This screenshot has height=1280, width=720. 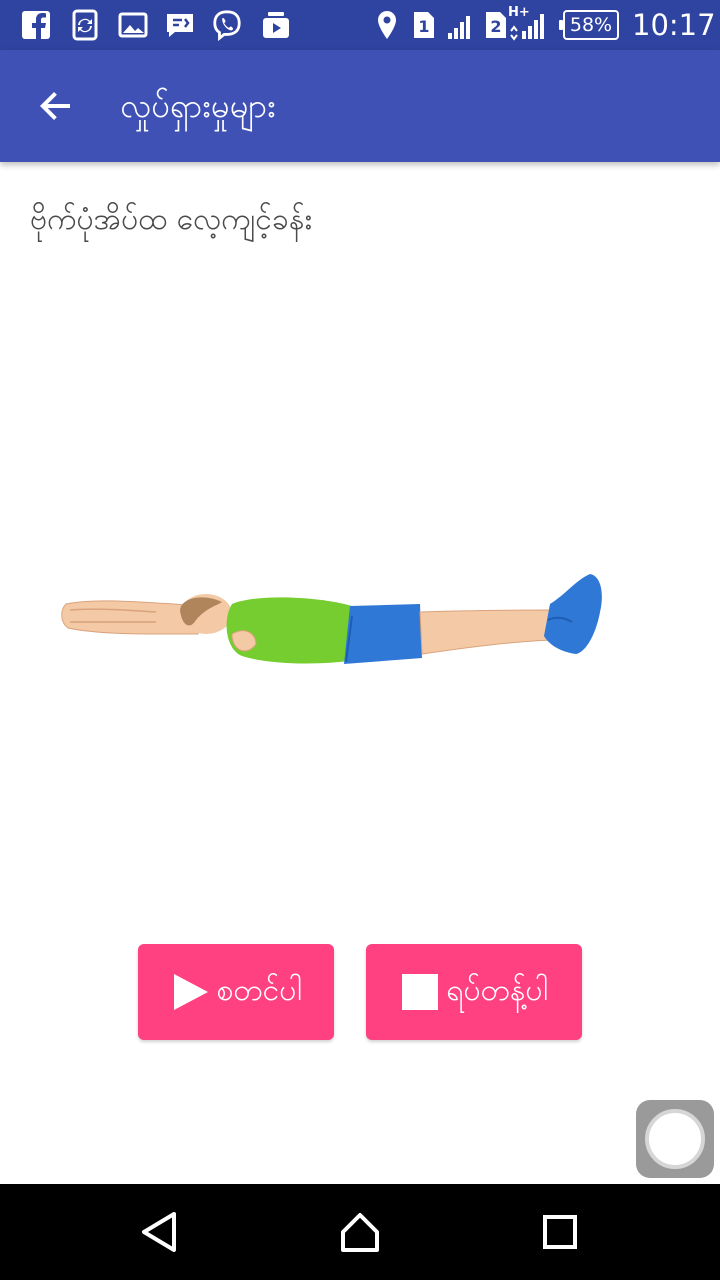 I want to click on clock: 10:17, so click(x=674, y=25).